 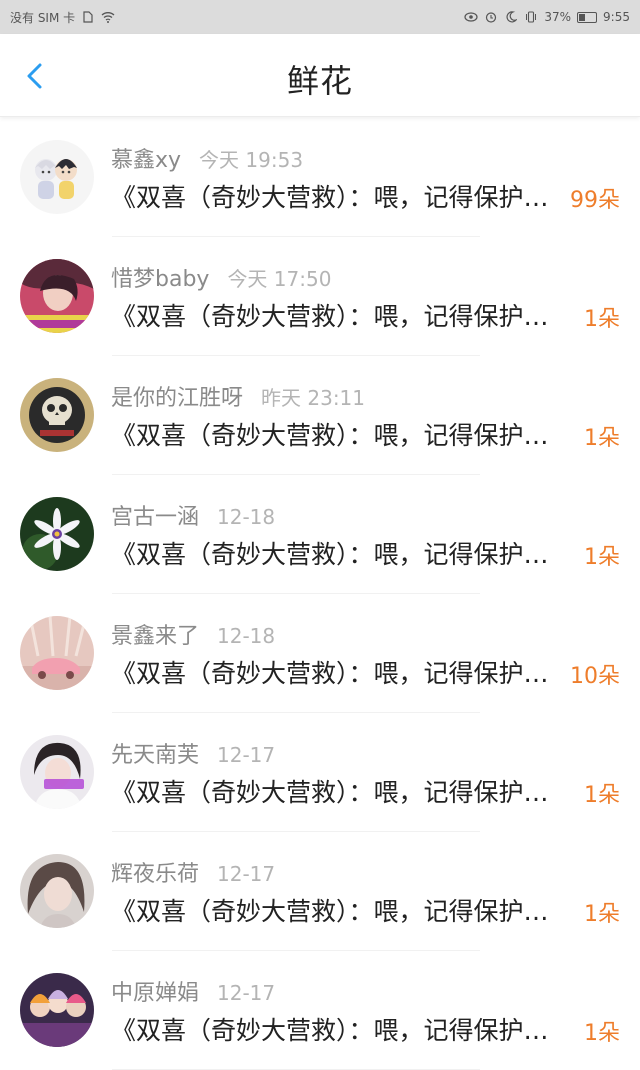 I want to click on timestamp: 昨天 23:11, so click(x=313, y=398).